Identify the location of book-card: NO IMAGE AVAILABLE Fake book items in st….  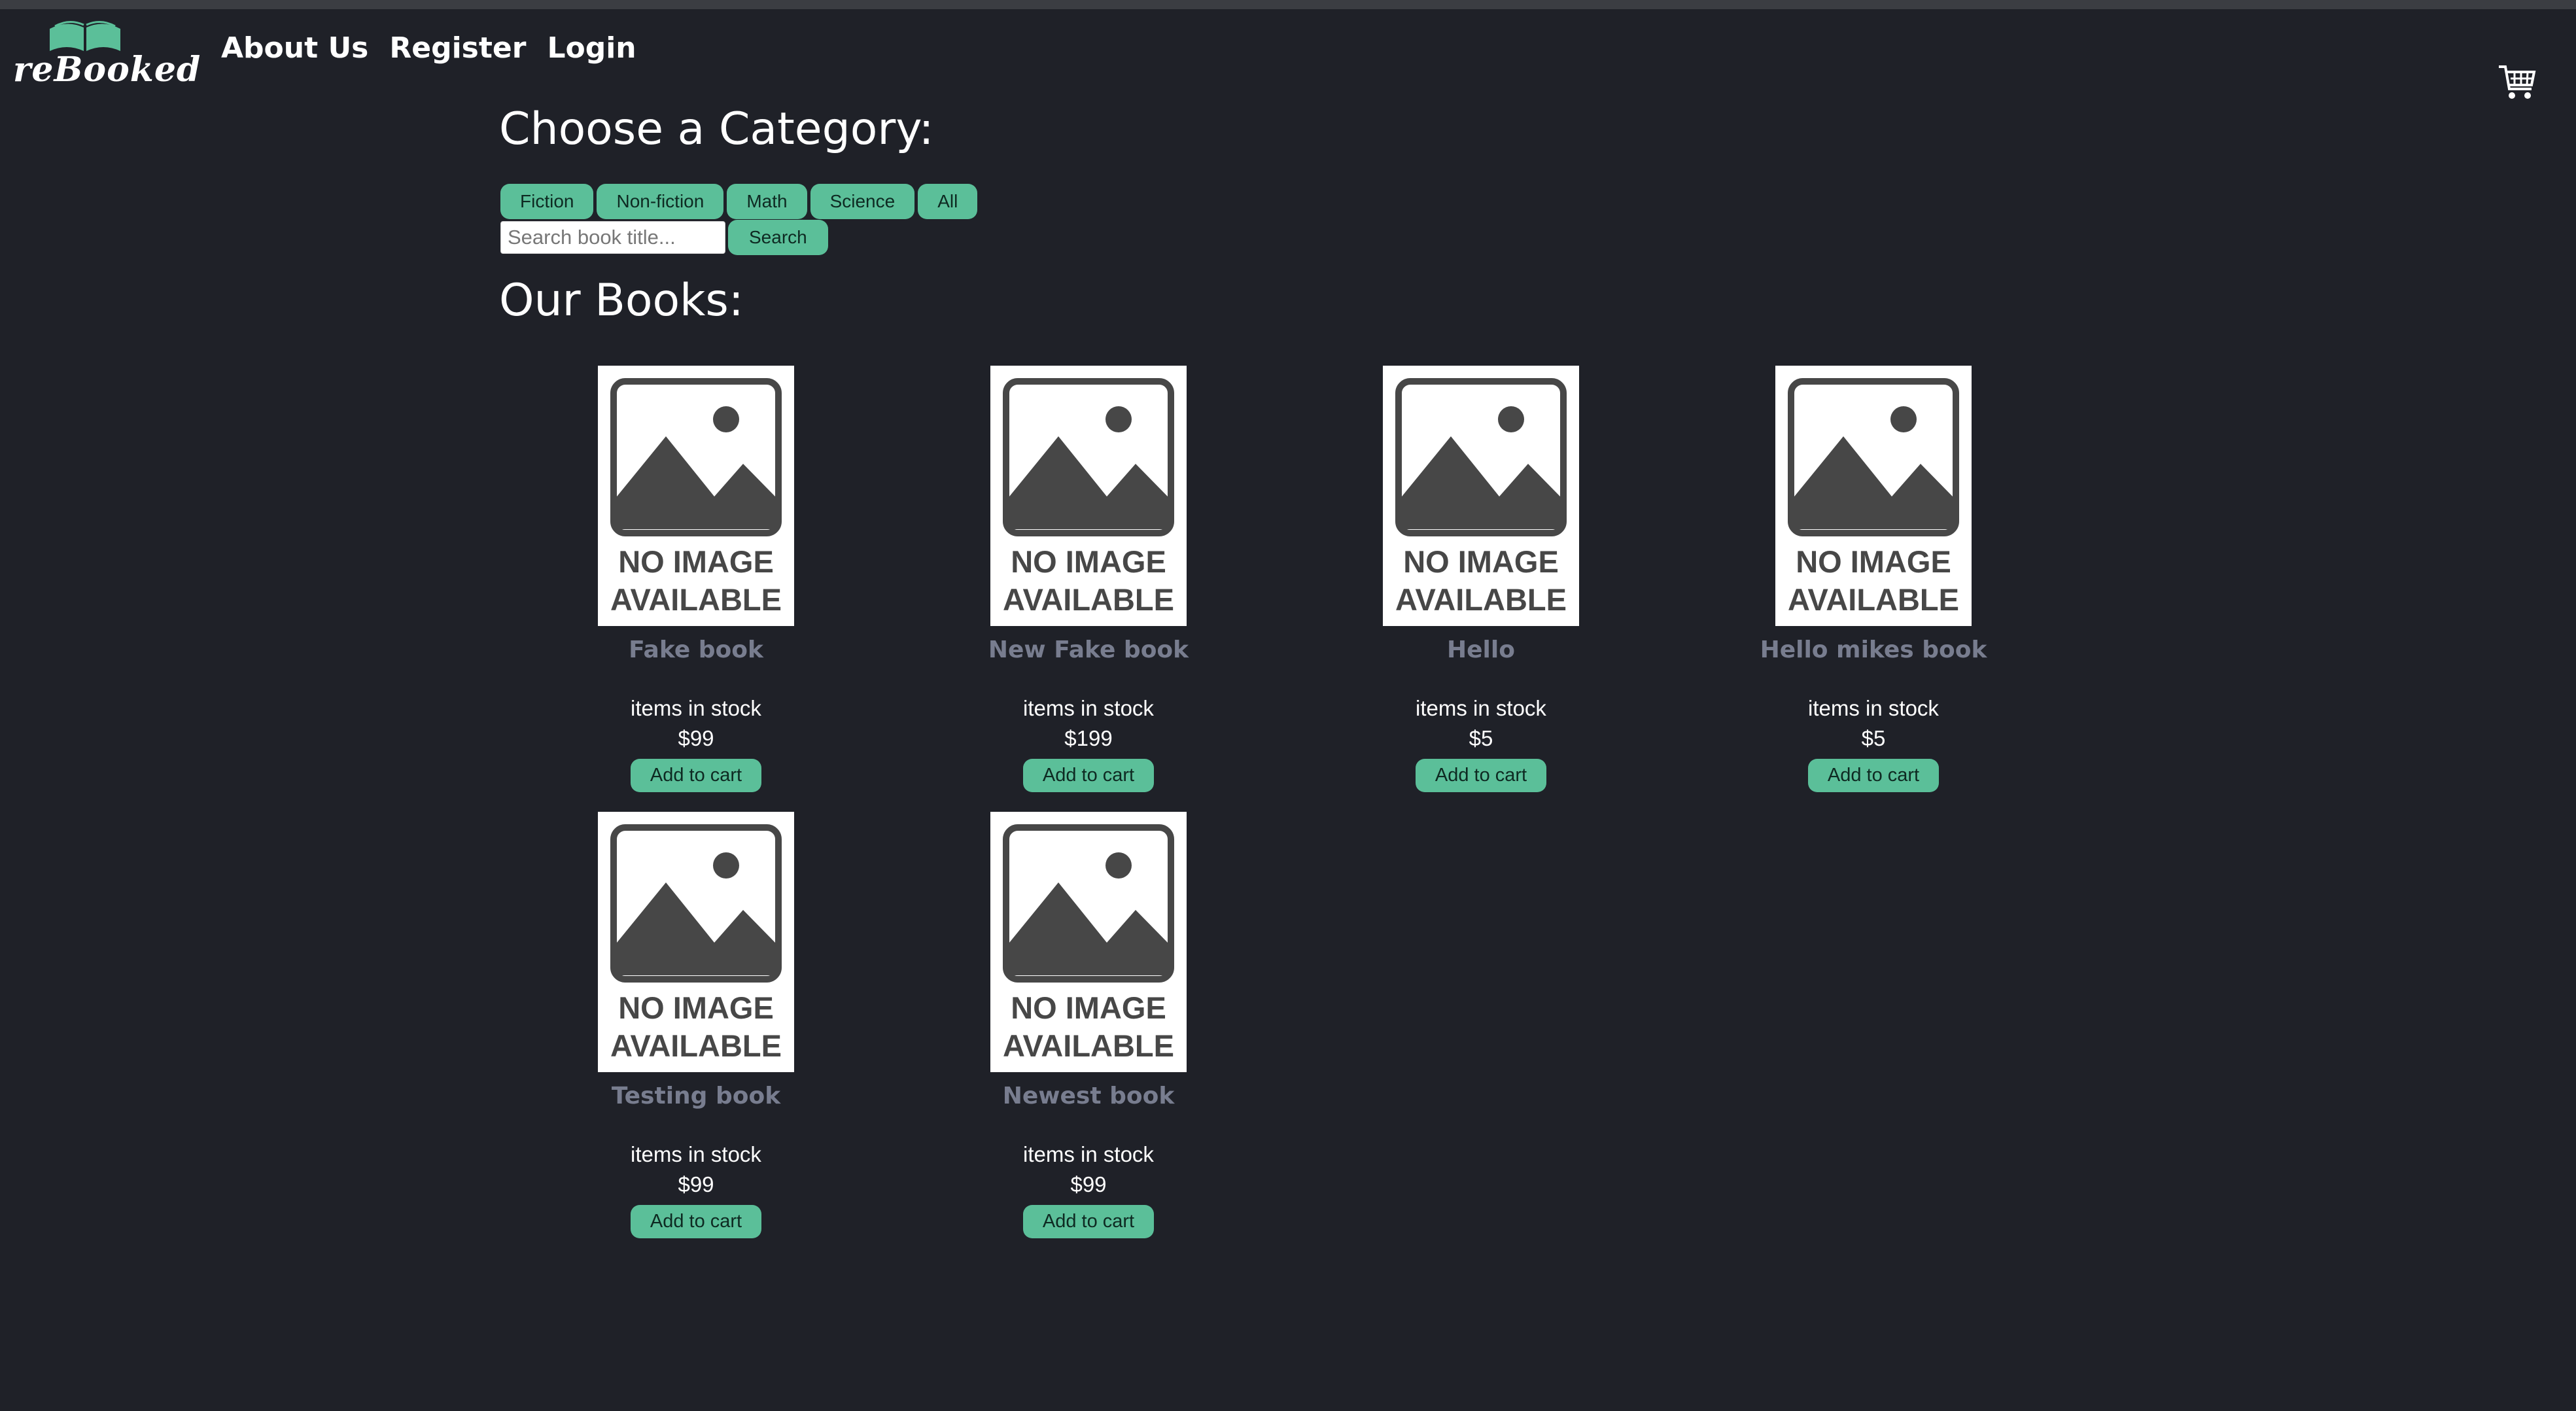
(696, 579).